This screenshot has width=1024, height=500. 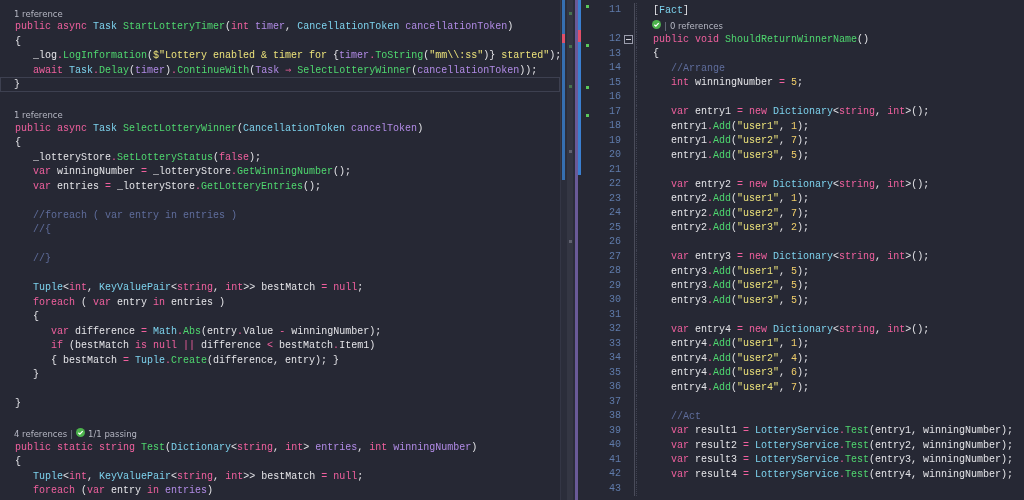 What do you see at coordinates (615, 82) in the screenshot?
I see `line-number: 15` at bounding box center [615, 82].